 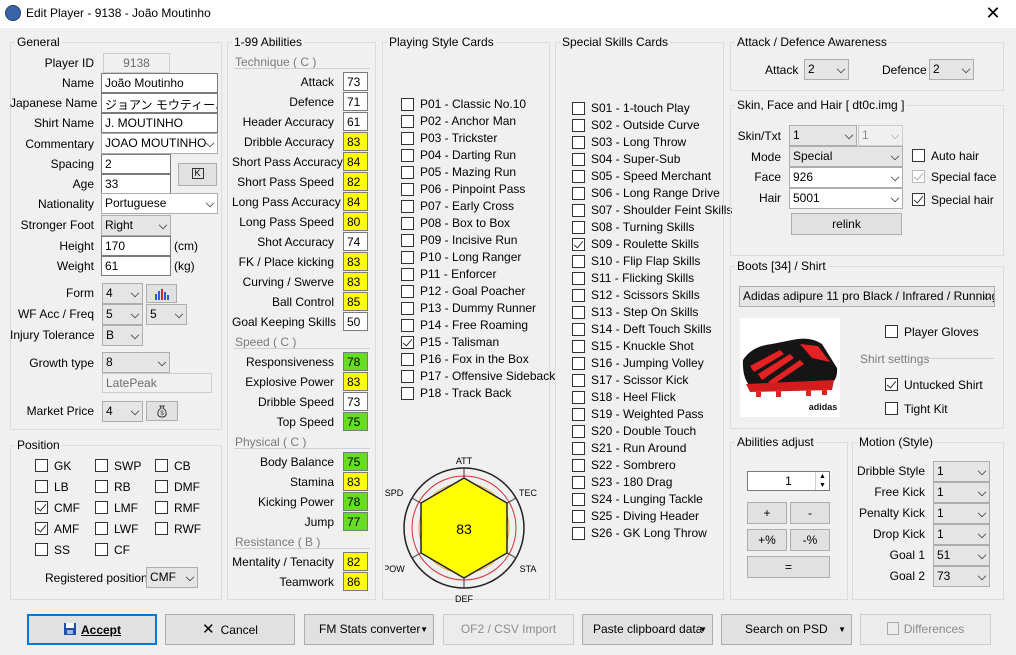 What do you see at coordinates (918, 155) in the screenshot?
I see `auto-hair-checkbox` at bounding box center [918, 155].